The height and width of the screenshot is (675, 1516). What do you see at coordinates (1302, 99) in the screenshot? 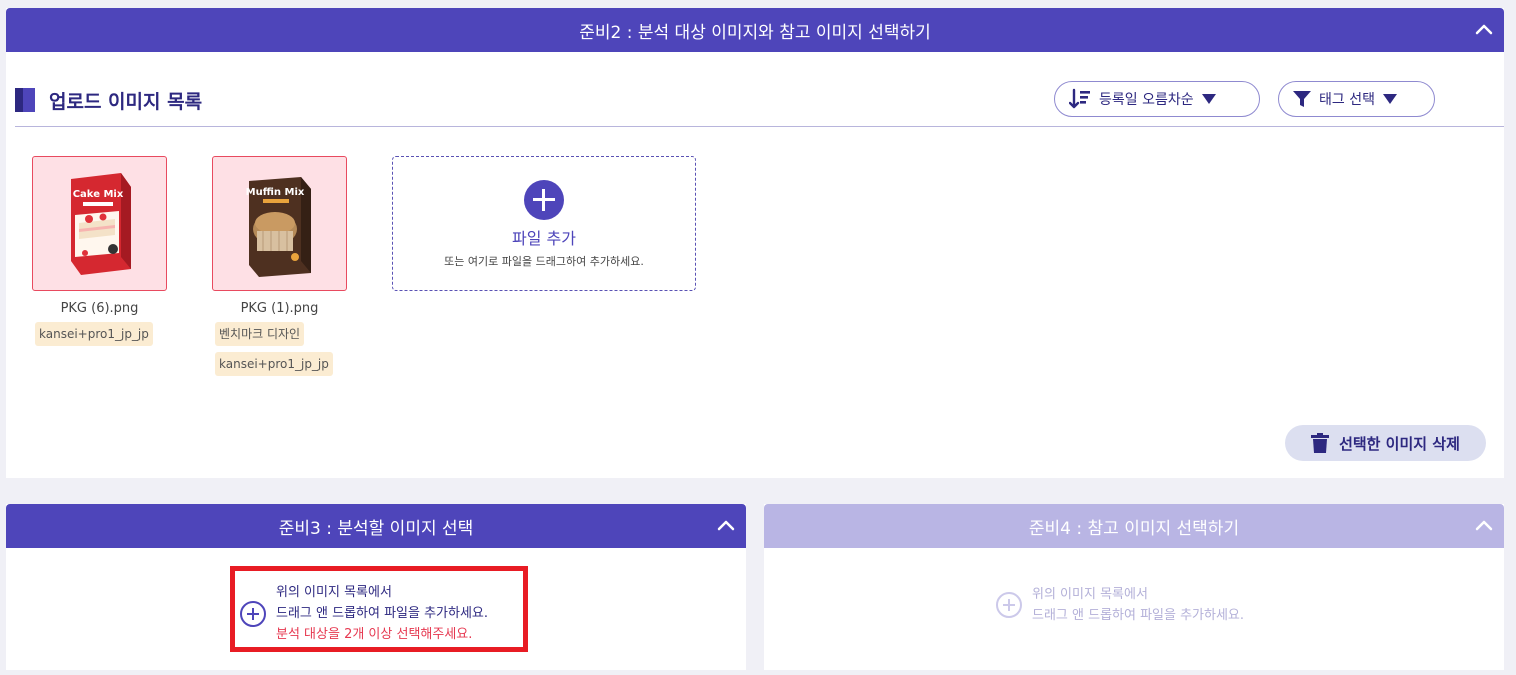
I see `filter-icon` at bounding box center [1302, 99].